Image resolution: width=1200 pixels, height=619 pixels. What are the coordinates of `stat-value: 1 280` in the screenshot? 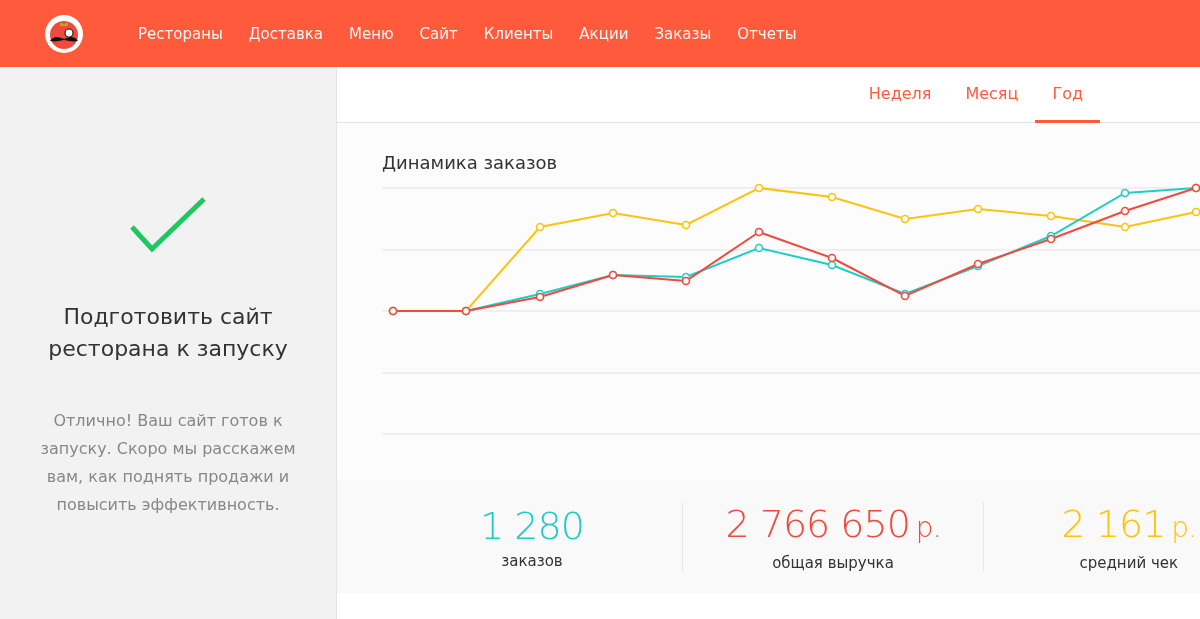 It's located at (532, 525).